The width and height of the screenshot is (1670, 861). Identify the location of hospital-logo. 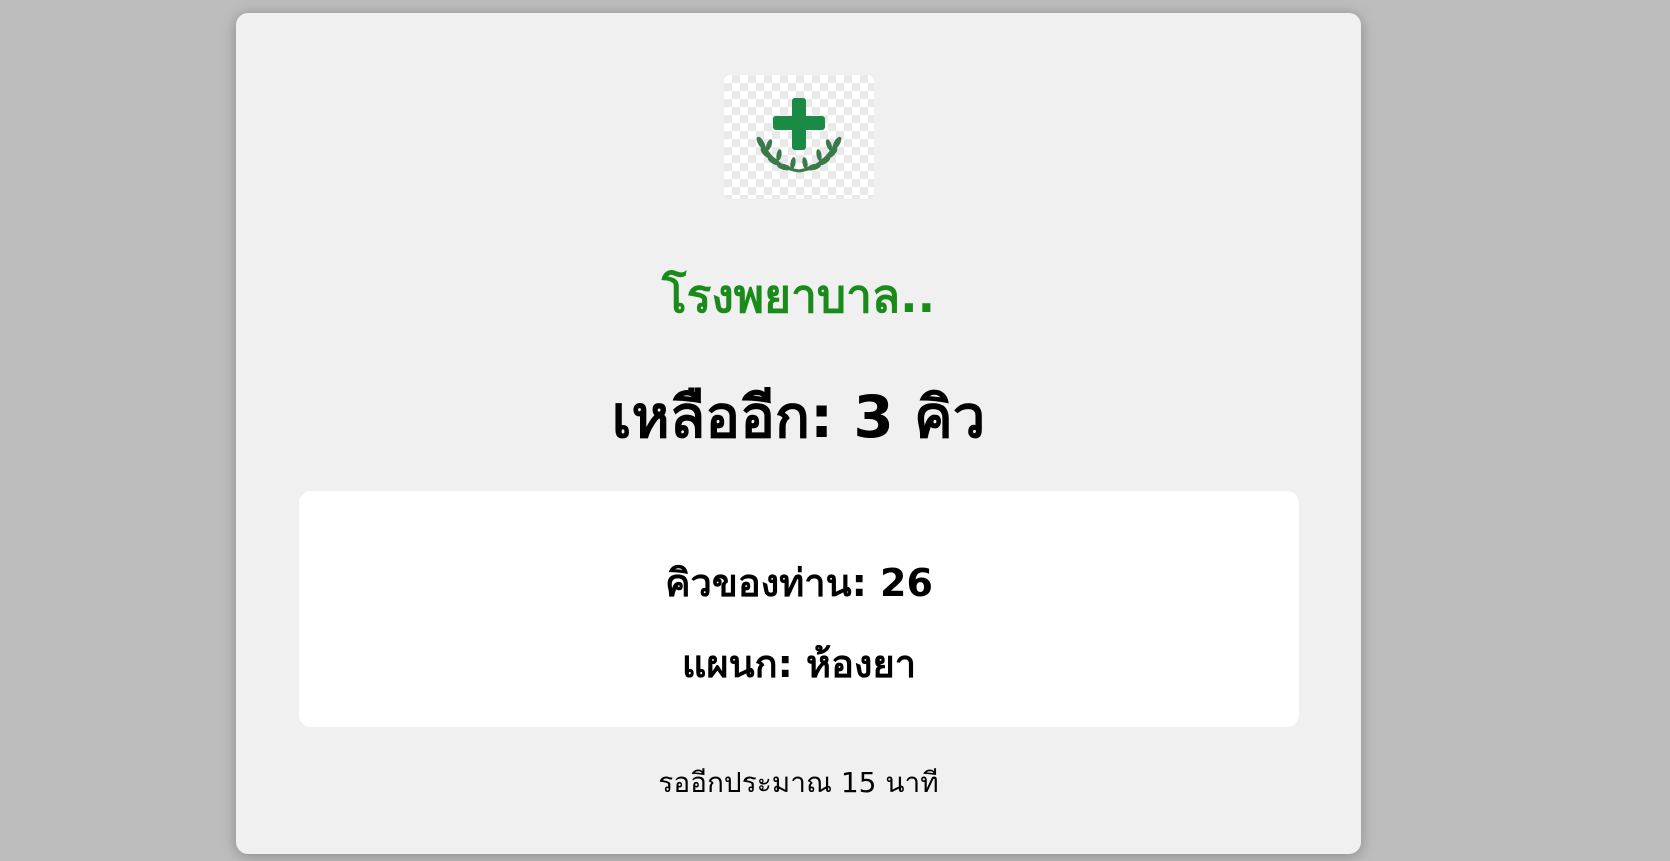
(799, 137).